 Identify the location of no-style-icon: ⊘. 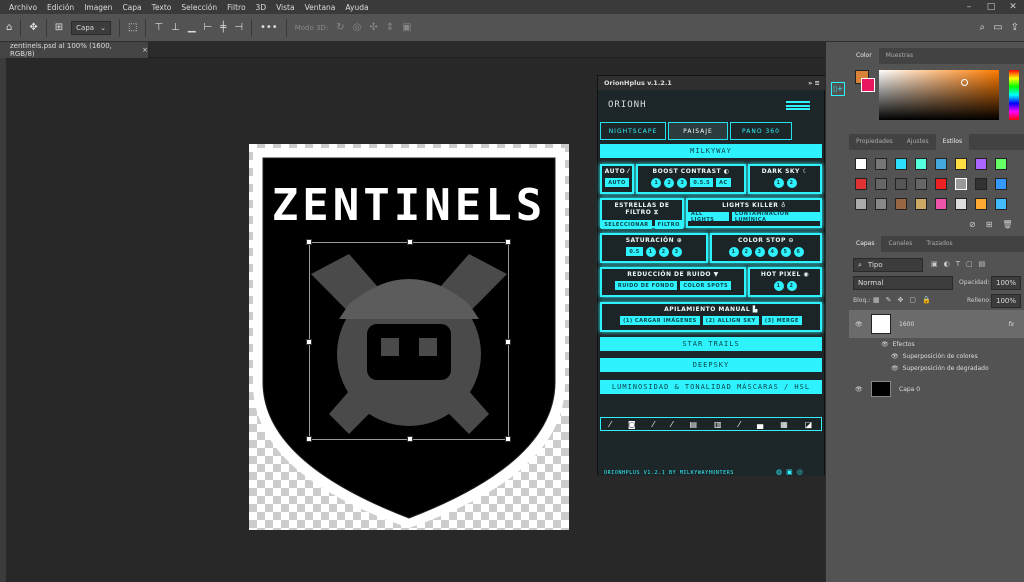
(972, 224).